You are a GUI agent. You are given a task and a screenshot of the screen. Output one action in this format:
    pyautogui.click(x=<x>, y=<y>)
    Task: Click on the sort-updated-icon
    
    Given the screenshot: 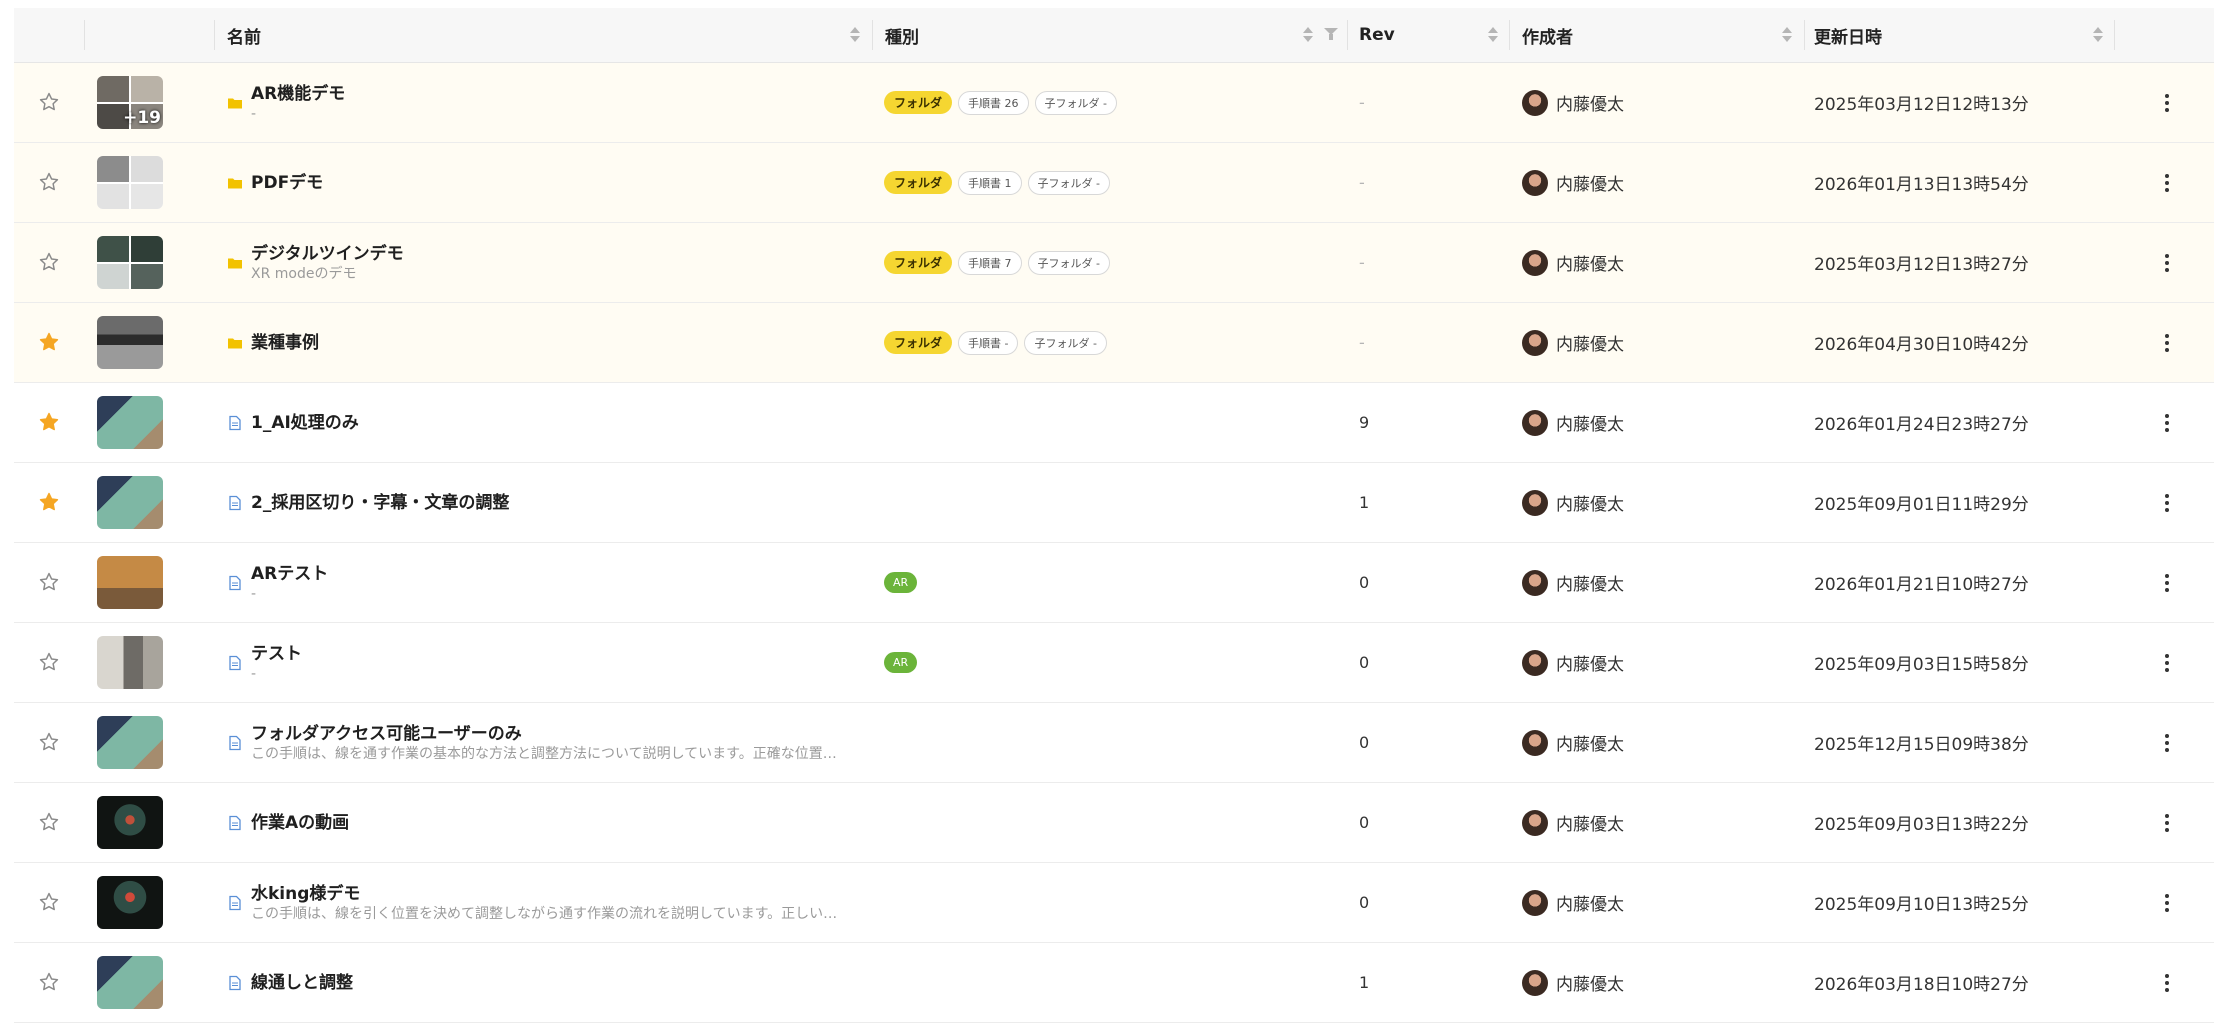 What is the action you would take?
    pyautogui.click(x=2098, y=35)
    